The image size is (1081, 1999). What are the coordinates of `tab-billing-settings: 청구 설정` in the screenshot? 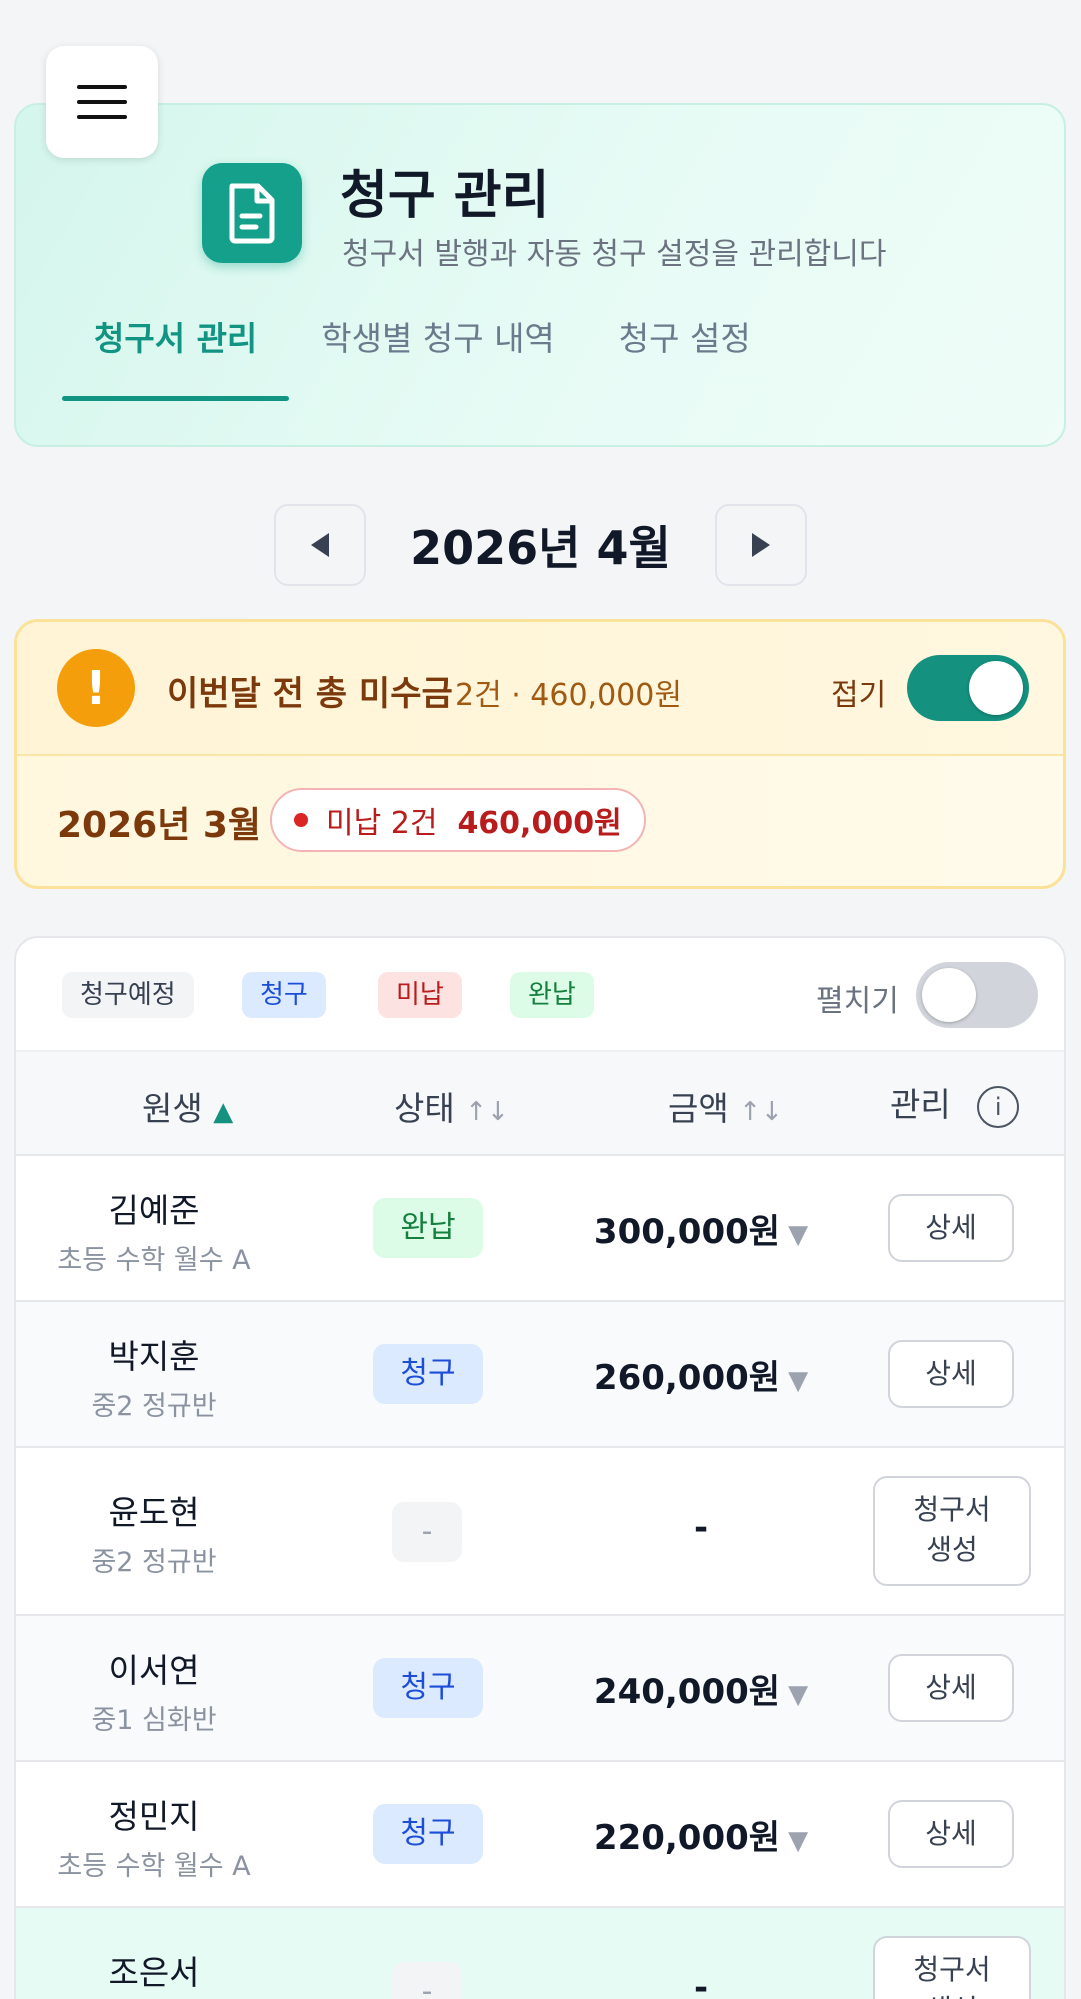 It's located at (685, 355).